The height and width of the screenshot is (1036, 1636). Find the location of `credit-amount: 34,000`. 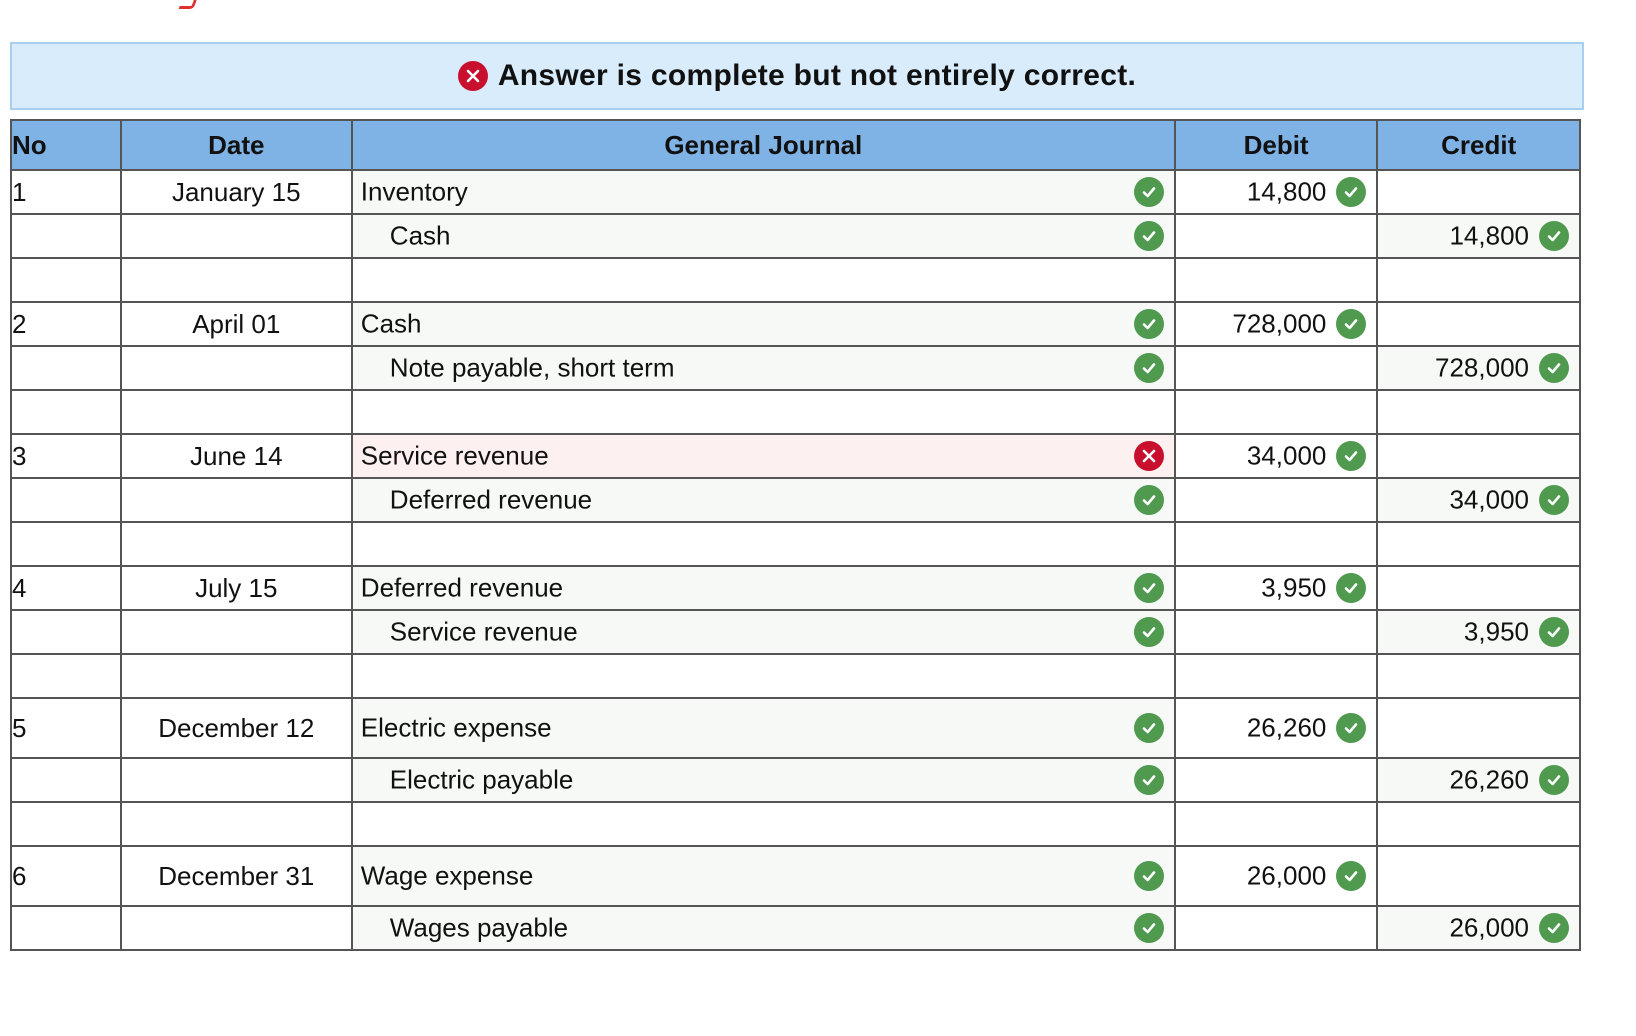

credit-amount: 34,000 is located at coordinates (1489, 499).